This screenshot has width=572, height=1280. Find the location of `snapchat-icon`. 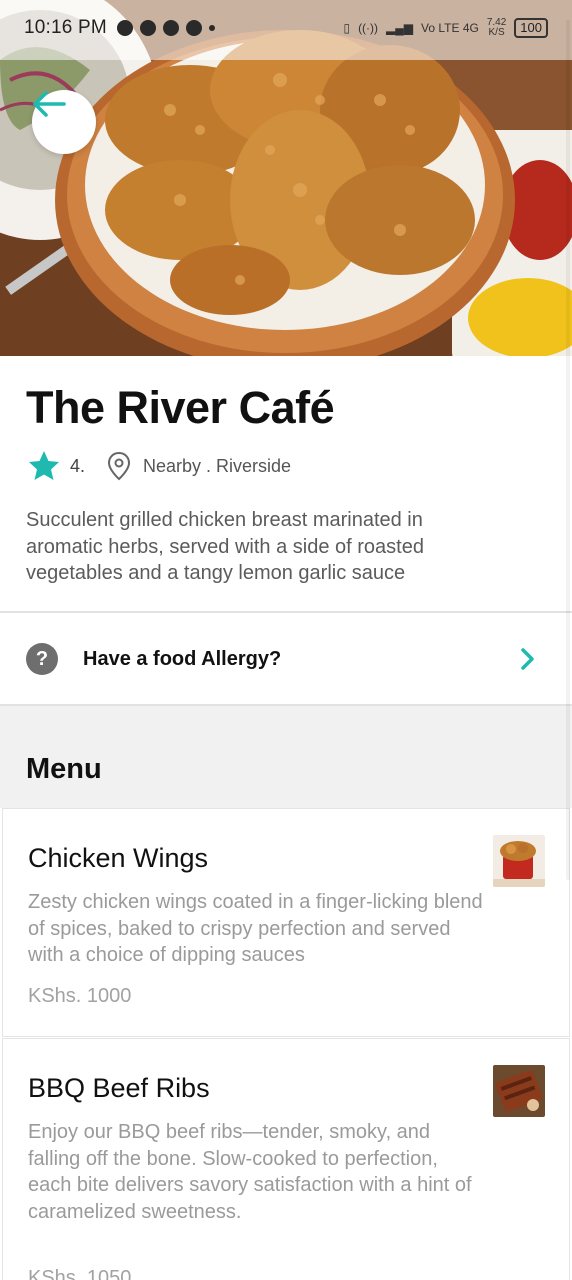

snapchat-icon is located at coordinates (170, 28).